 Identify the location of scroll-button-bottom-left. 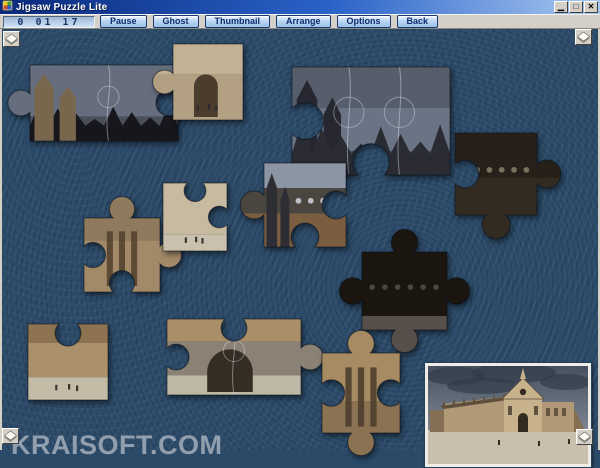
(10, 436).